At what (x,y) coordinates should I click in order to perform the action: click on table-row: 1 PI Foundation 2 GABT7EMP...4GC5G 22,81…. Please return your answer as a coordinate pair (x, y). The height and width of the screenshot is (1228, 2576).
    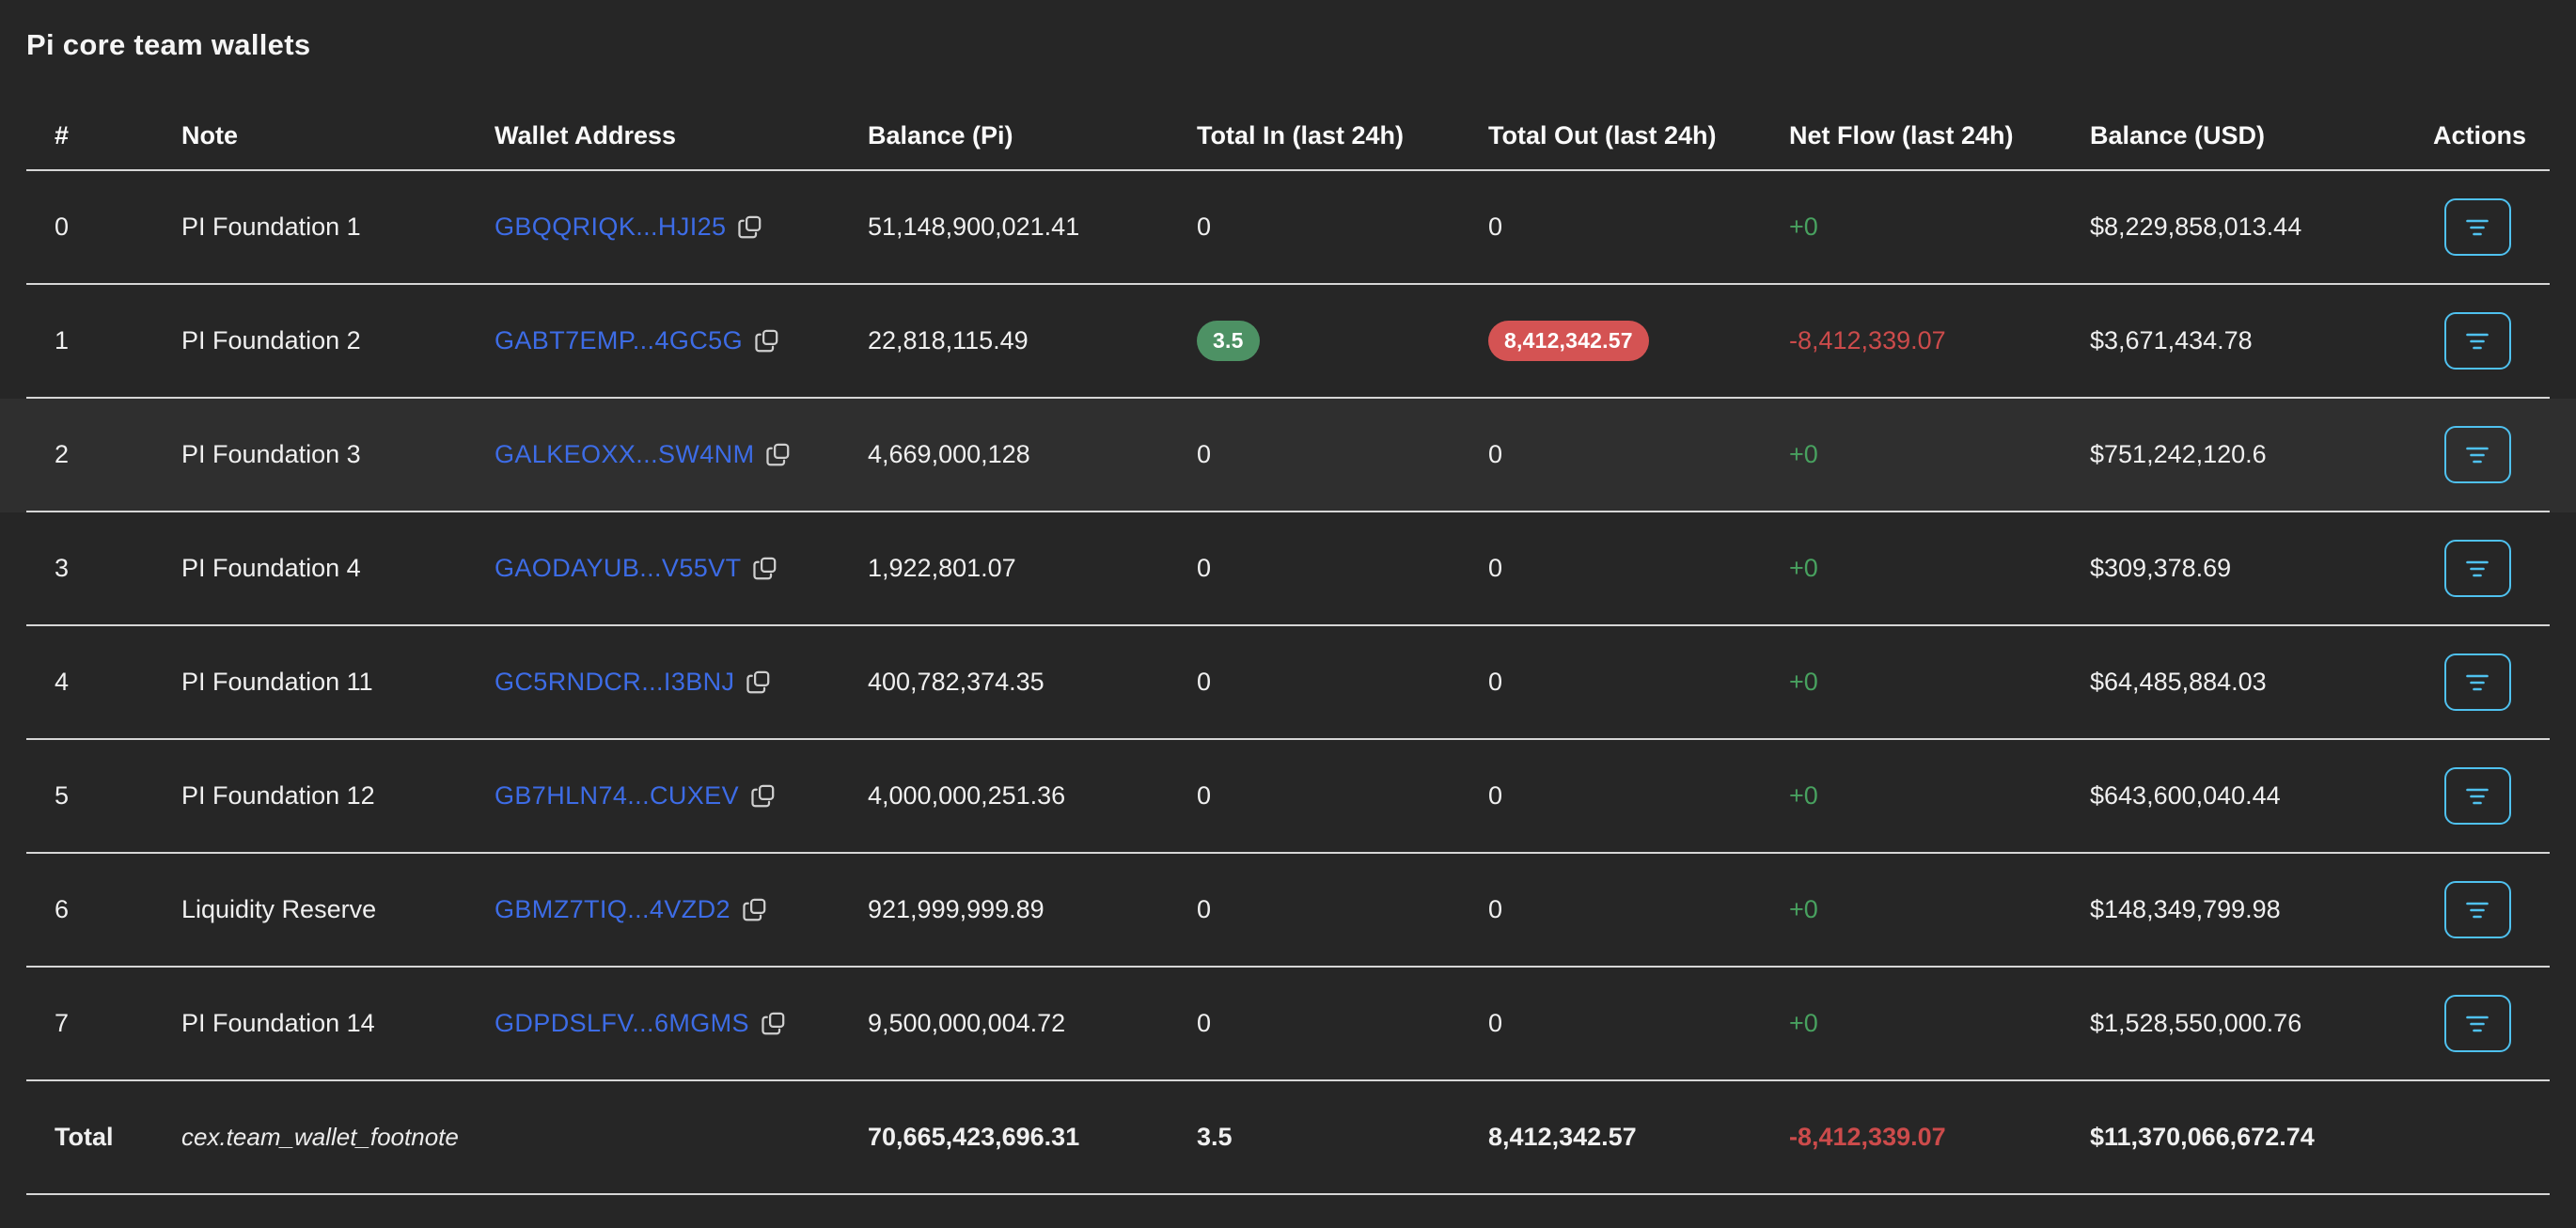
    Looking at the image, I should click on (1288, 342).